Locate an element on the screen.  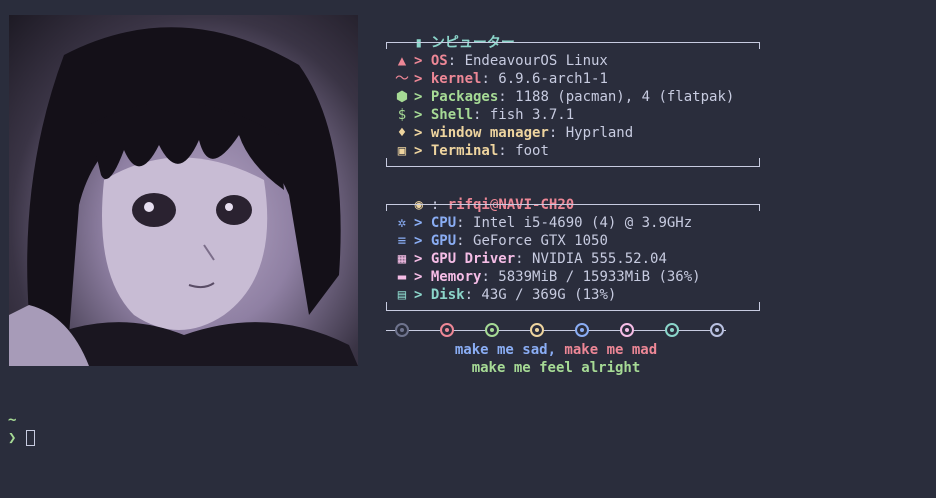
hardware-info-line: ▤ > Disk: 43G / 369G (13%) is located at coordinates (505, 295).